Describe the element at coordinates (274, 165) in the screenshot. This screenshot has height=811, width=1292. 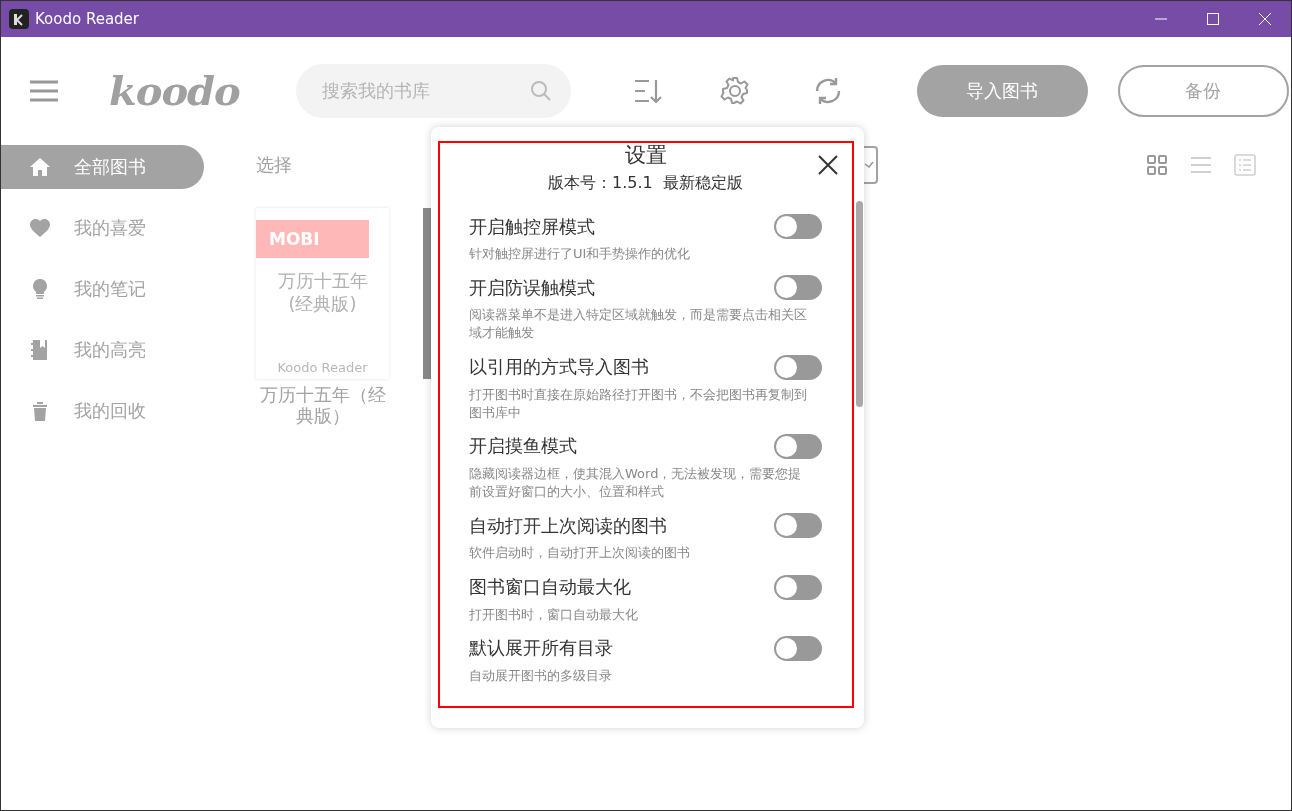
I see `select-link: 选择` at that location.